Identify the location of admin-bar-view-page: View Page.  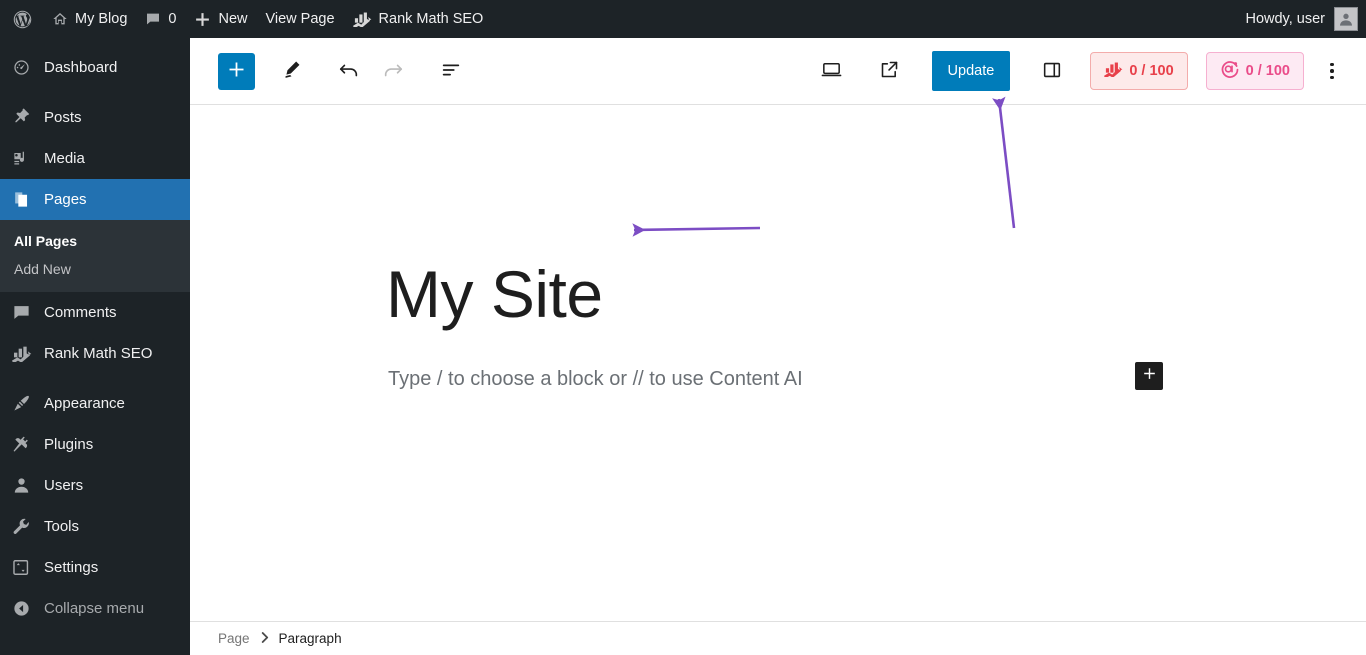
(299, 19).